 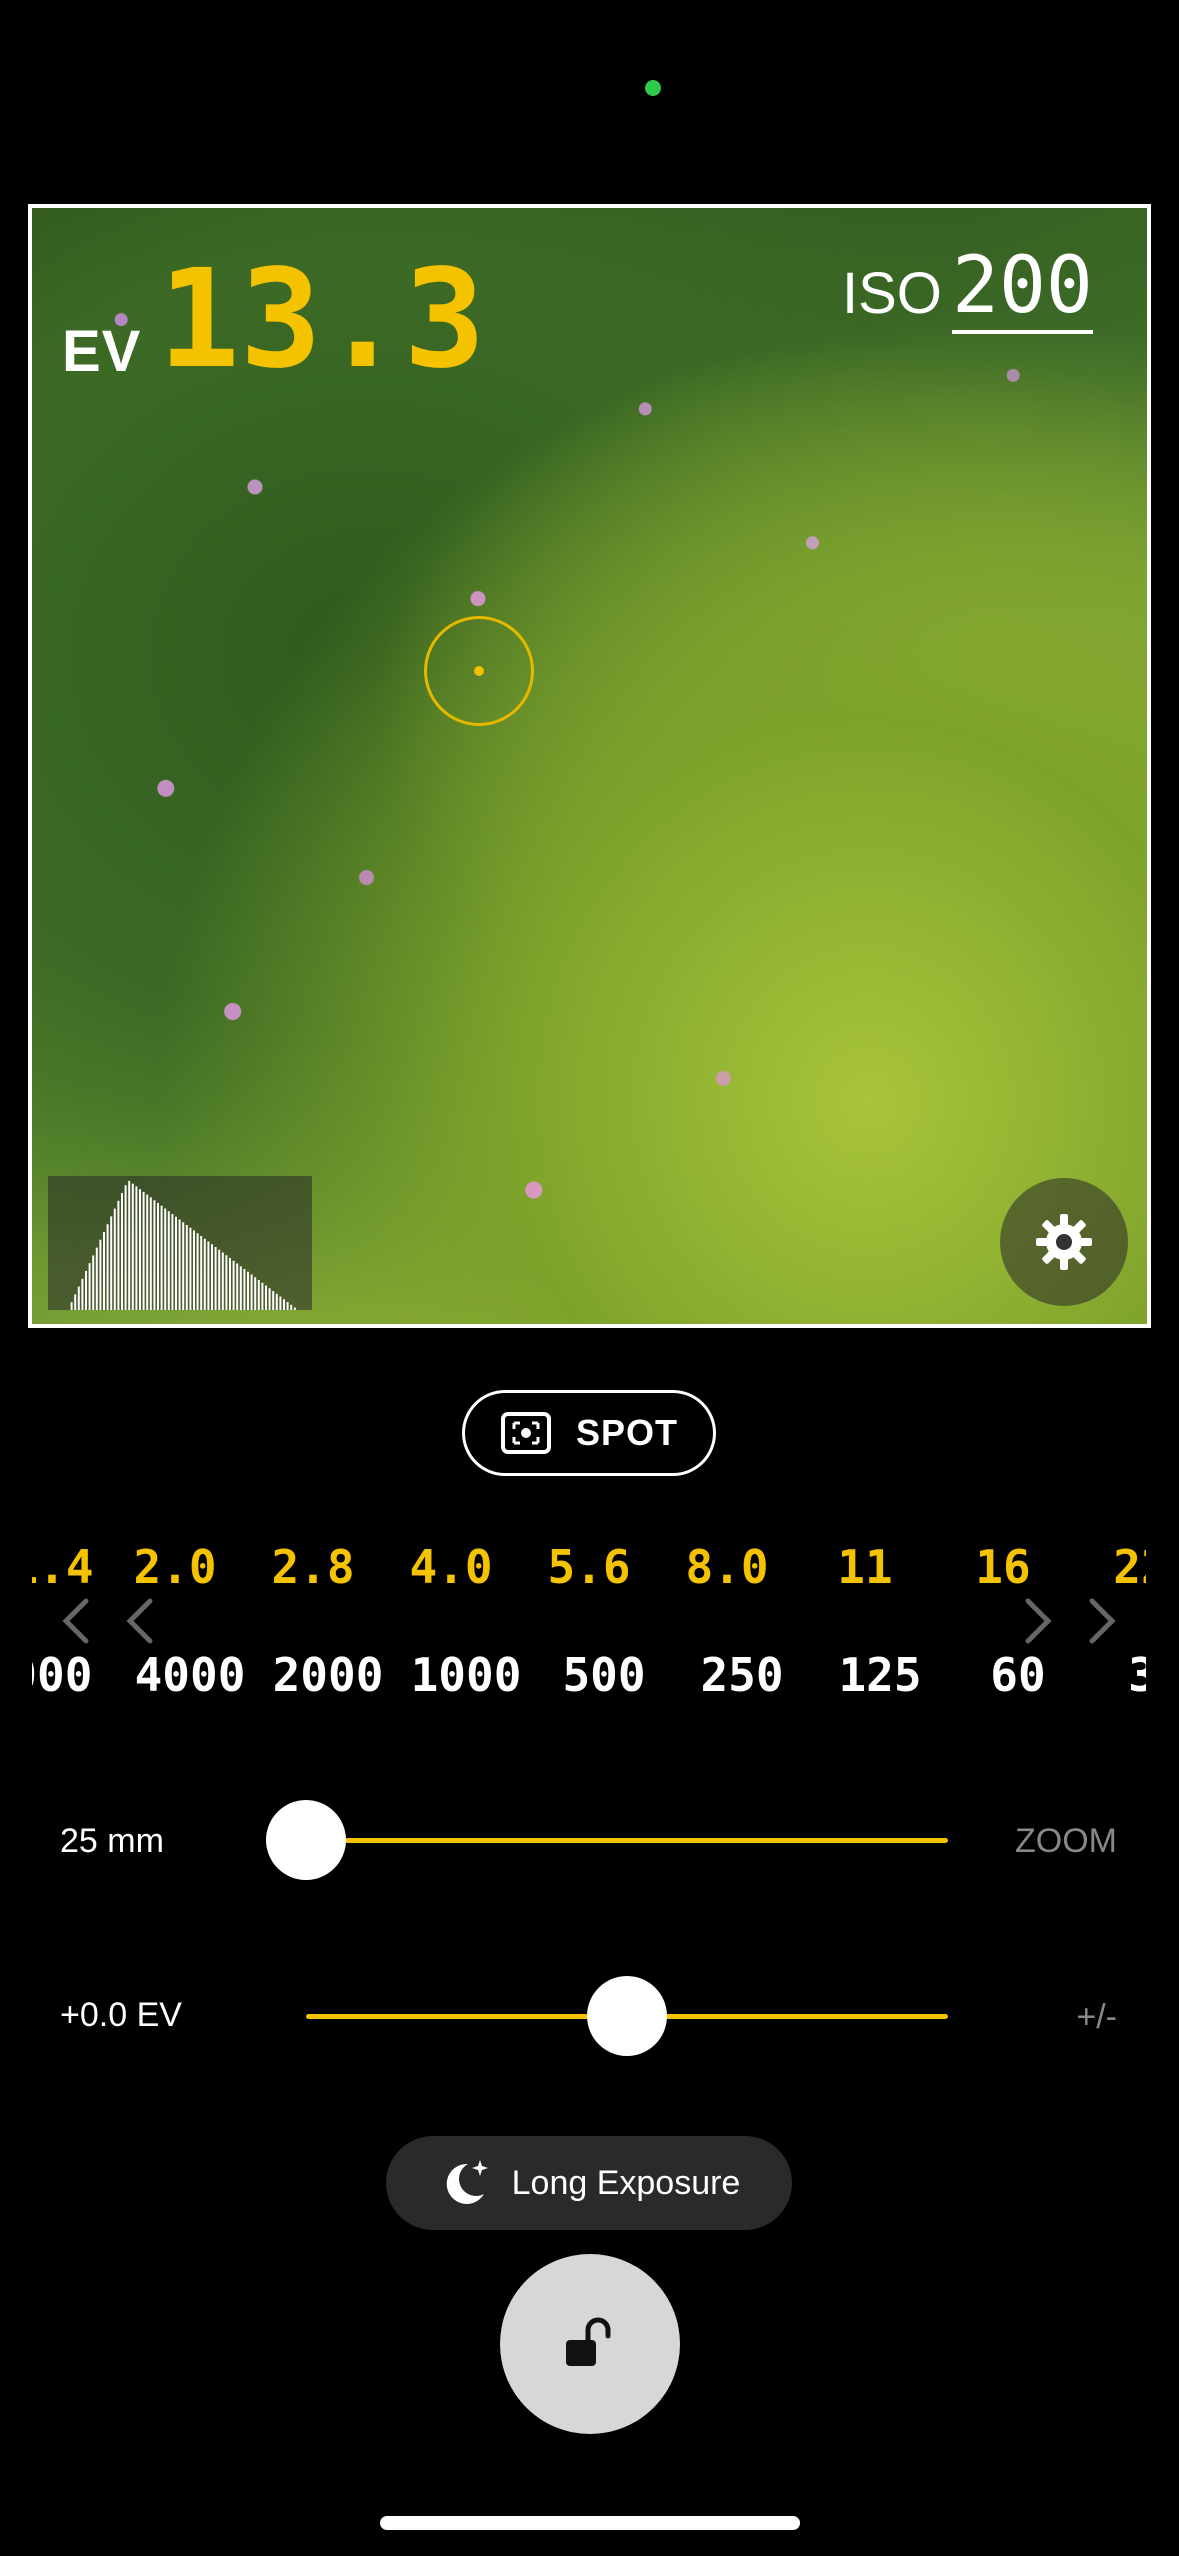 I want to click on camera-in-use-indicator, so click(x=653, y=88).